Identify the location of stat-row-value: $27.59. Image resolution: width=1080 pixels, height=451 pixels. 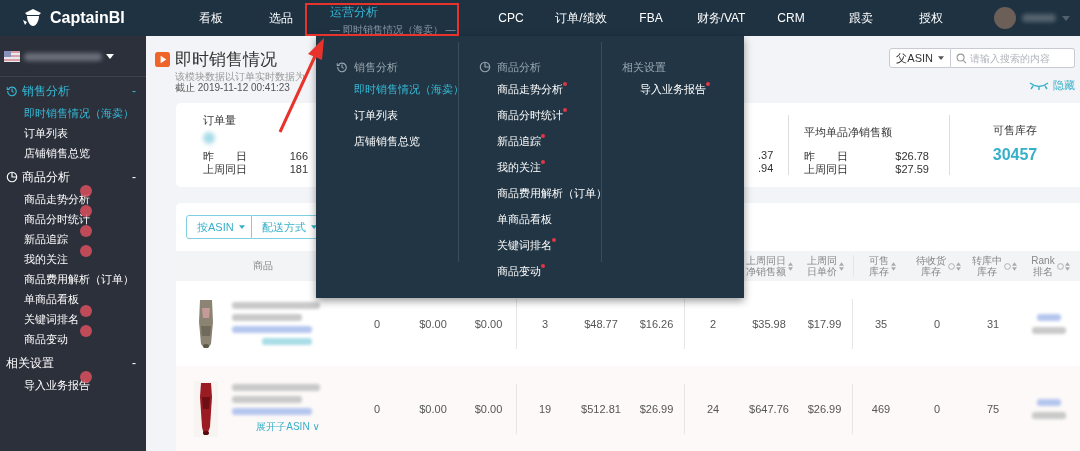
(912, 169).